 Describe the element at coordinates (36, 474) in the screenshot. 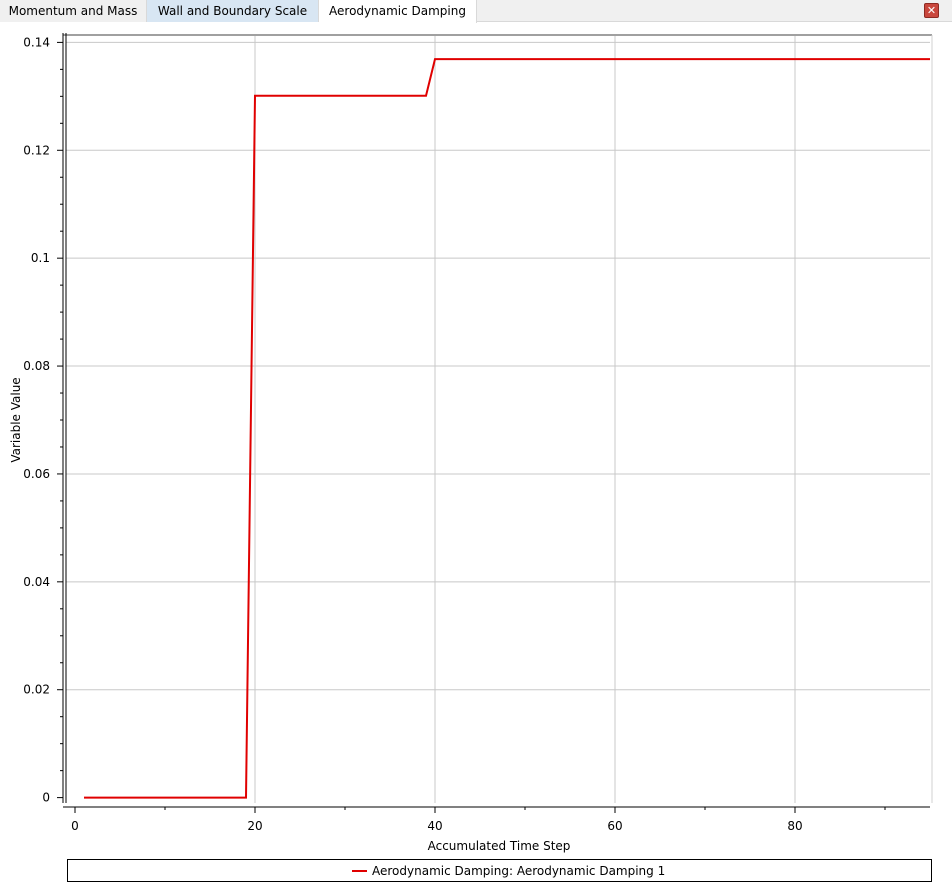

I see `y-tick-label: 0.06` at that location.